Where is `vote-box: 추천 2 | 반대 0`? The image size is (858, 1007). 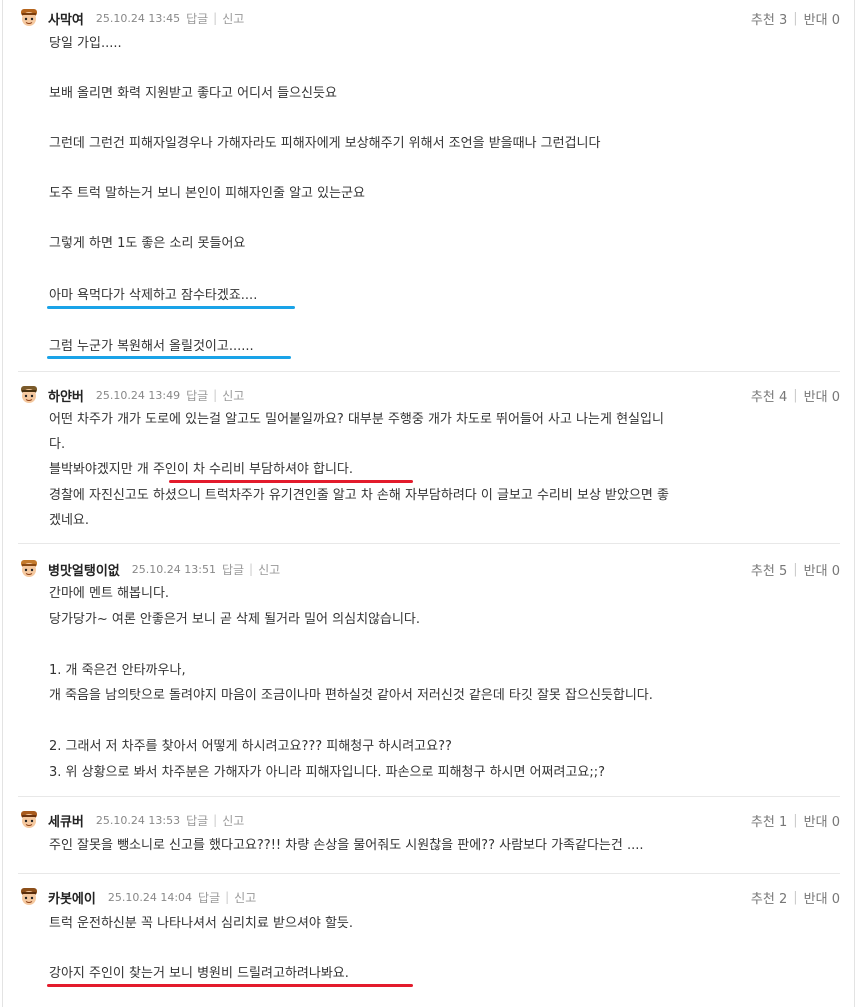
vote-box: 추천 2 | 반대 0 is located at coordinates (795, 897).